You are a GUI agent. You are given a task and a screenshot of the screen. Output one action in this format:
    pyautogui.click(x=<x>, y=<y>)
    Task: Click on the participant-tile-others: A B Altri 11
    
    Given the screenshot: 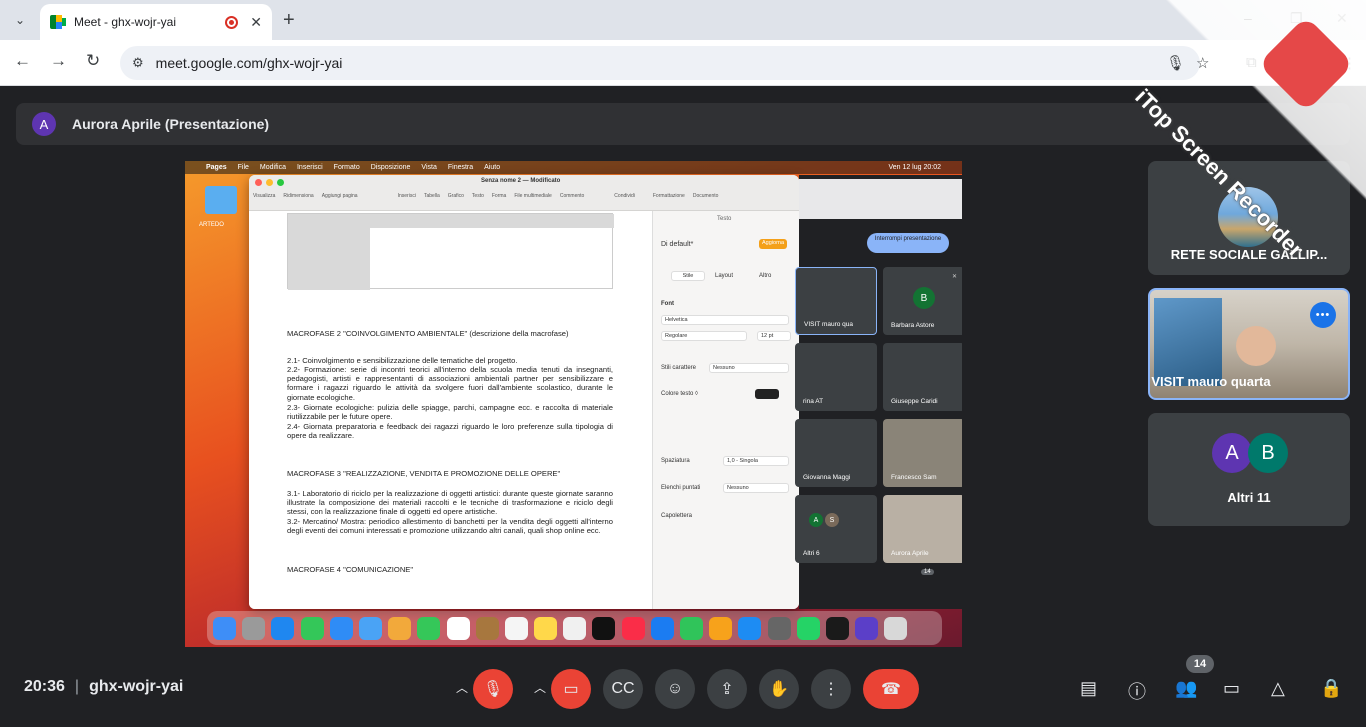 What is the action you would take?
    pyautogui.click(x=1249, y=469)
    